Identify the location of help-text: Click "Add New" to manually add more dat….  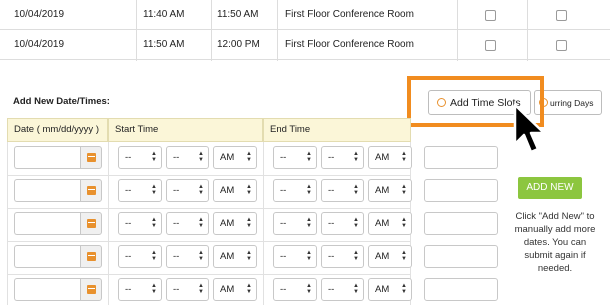
(555, 242).